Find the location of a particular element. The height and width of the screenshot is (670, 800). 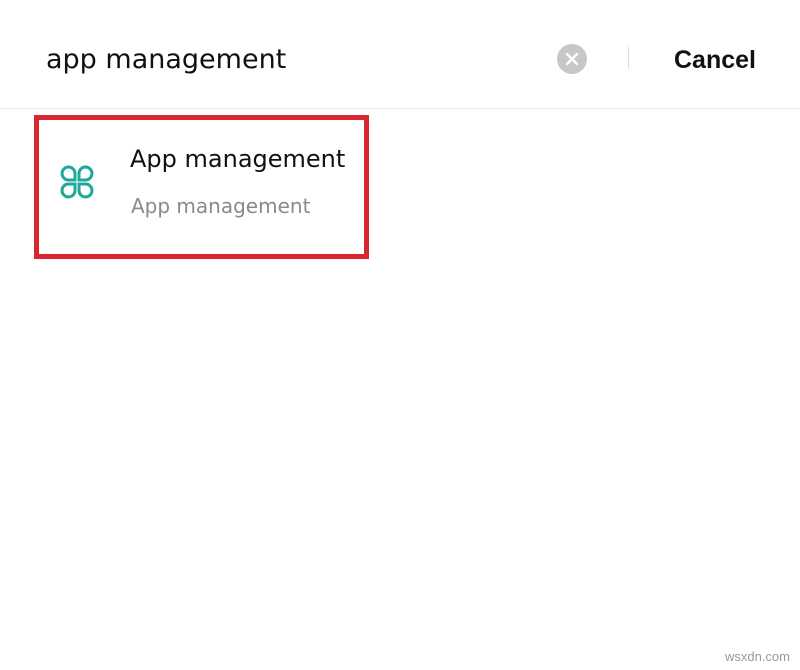

search-input is located at coordinates (291, 60).